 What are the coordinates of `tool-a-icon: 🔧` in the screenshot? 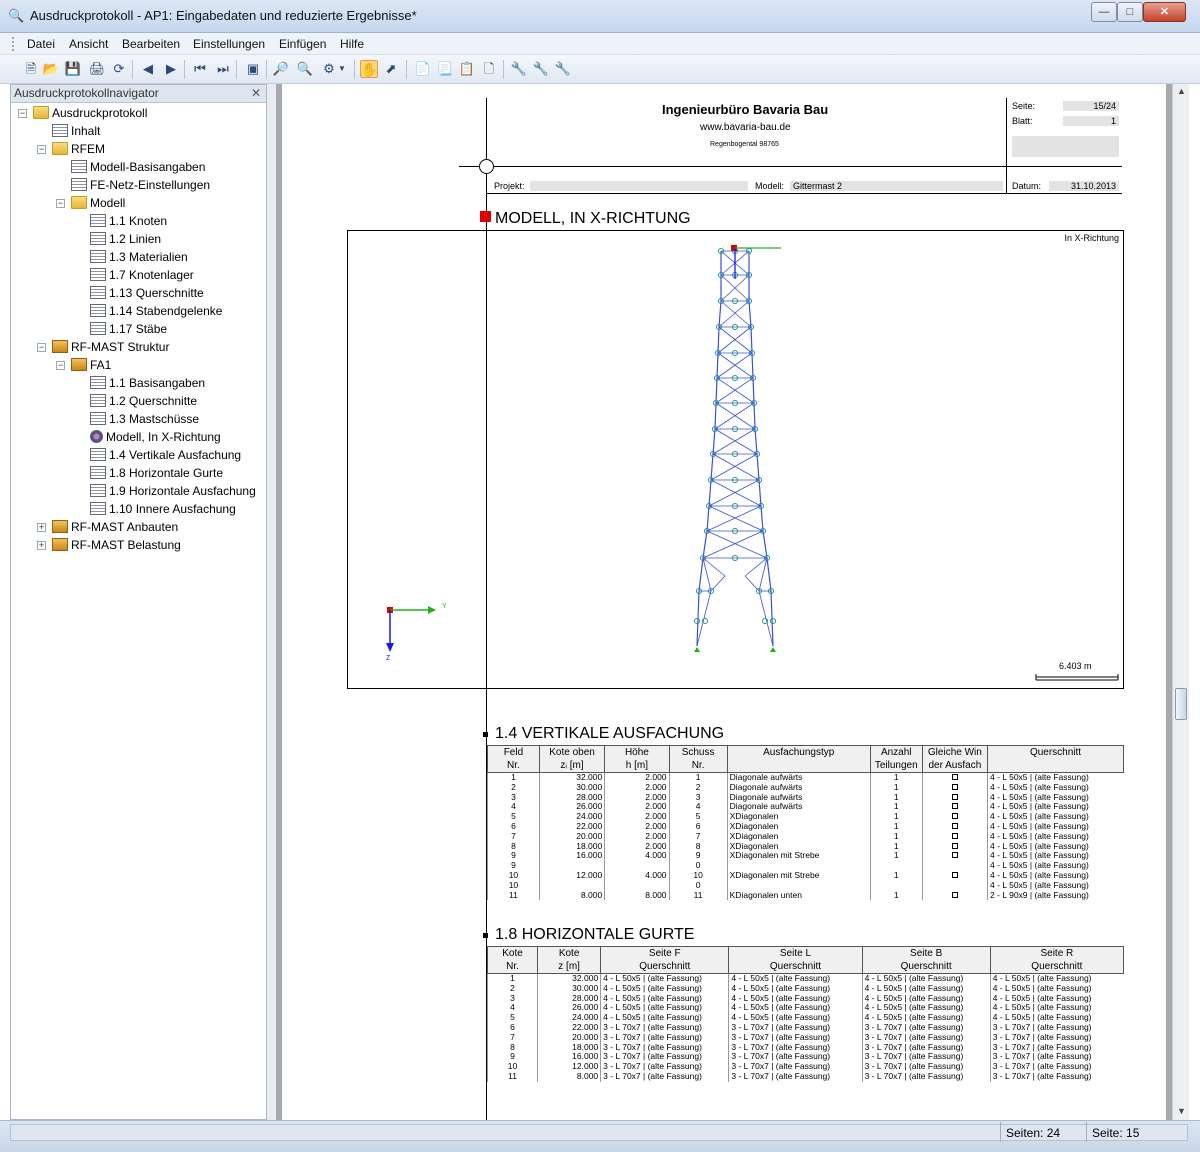 It's located at (519, 69).